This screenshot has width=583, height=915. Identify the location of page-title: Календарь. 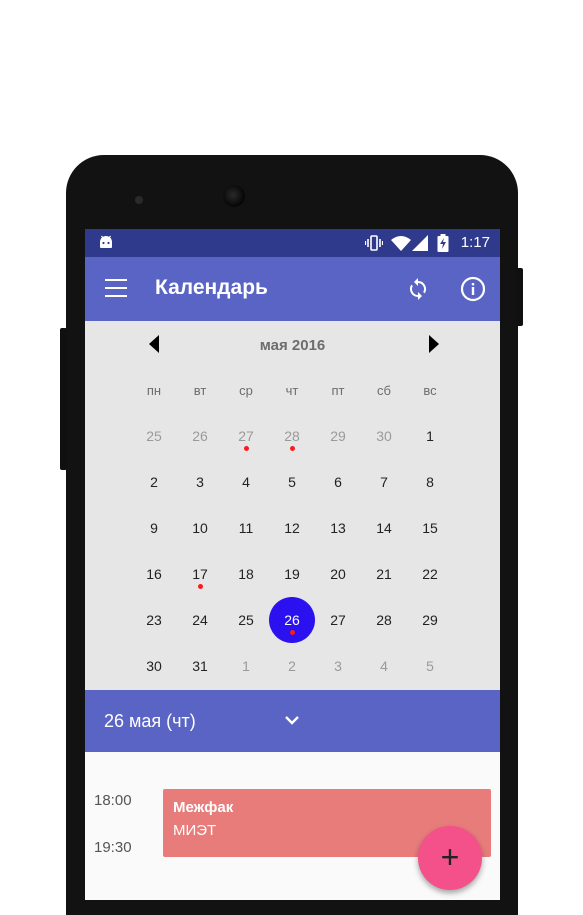
(211, 287).